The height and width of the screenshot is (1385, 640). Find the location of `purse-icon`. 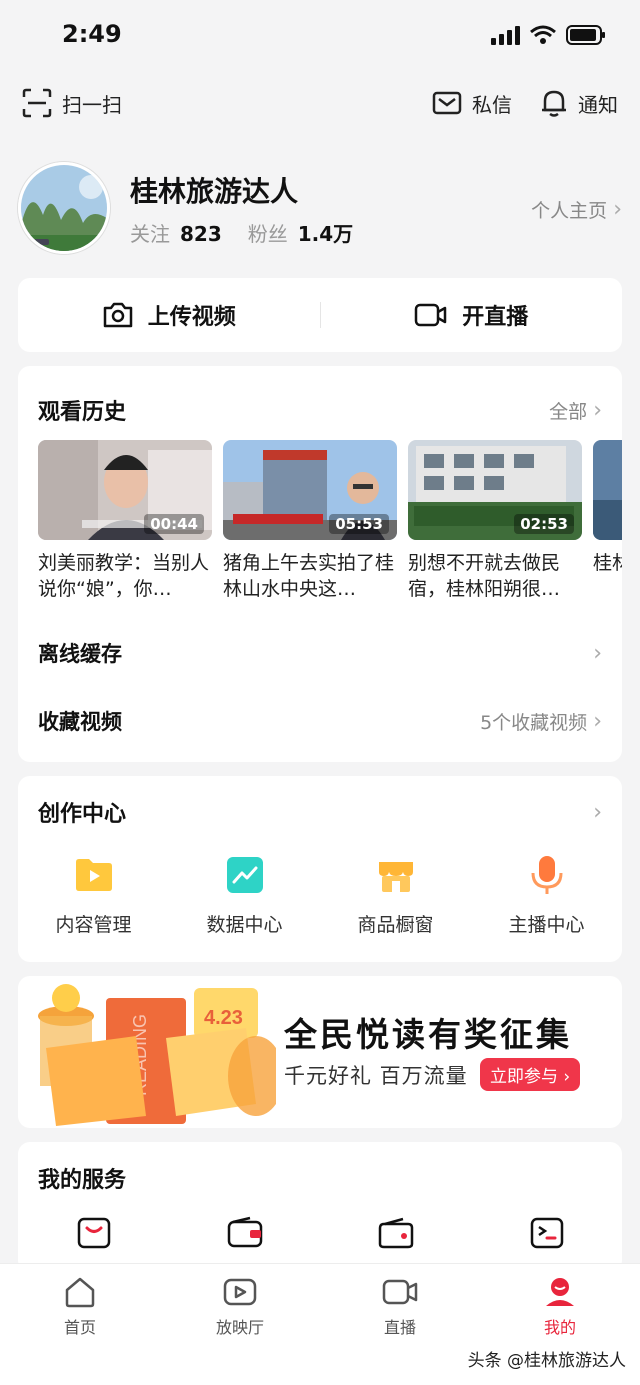

purse-icon is located at coordinates (395, 1233).